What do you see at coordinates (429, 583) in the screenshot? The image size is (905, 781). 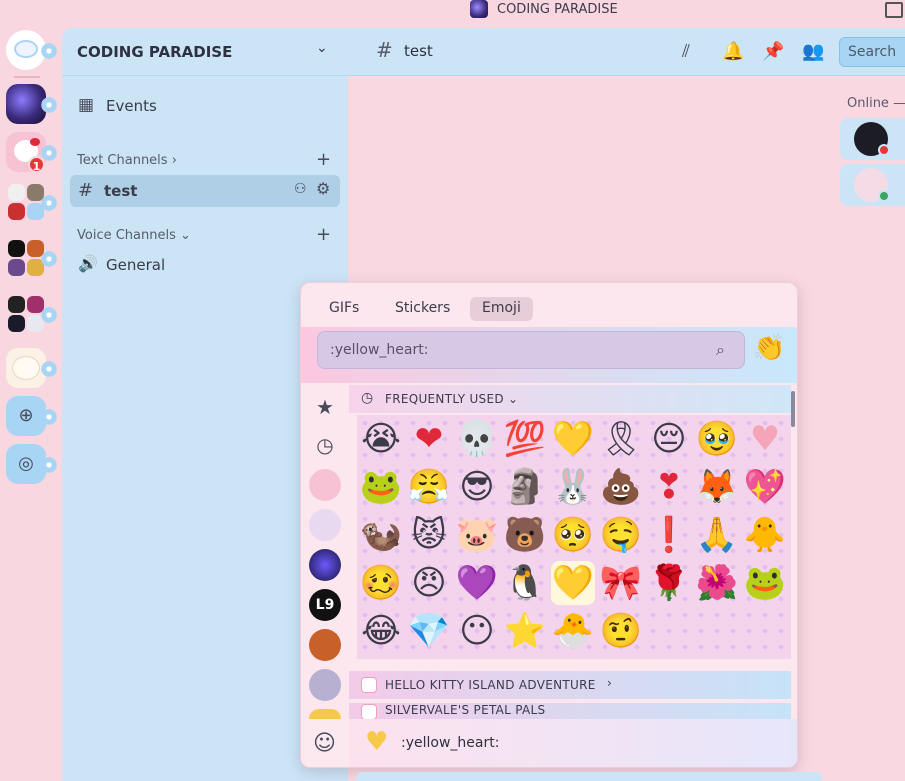 I see `emoji-angry: 😠` at bounding box center [429, 583].